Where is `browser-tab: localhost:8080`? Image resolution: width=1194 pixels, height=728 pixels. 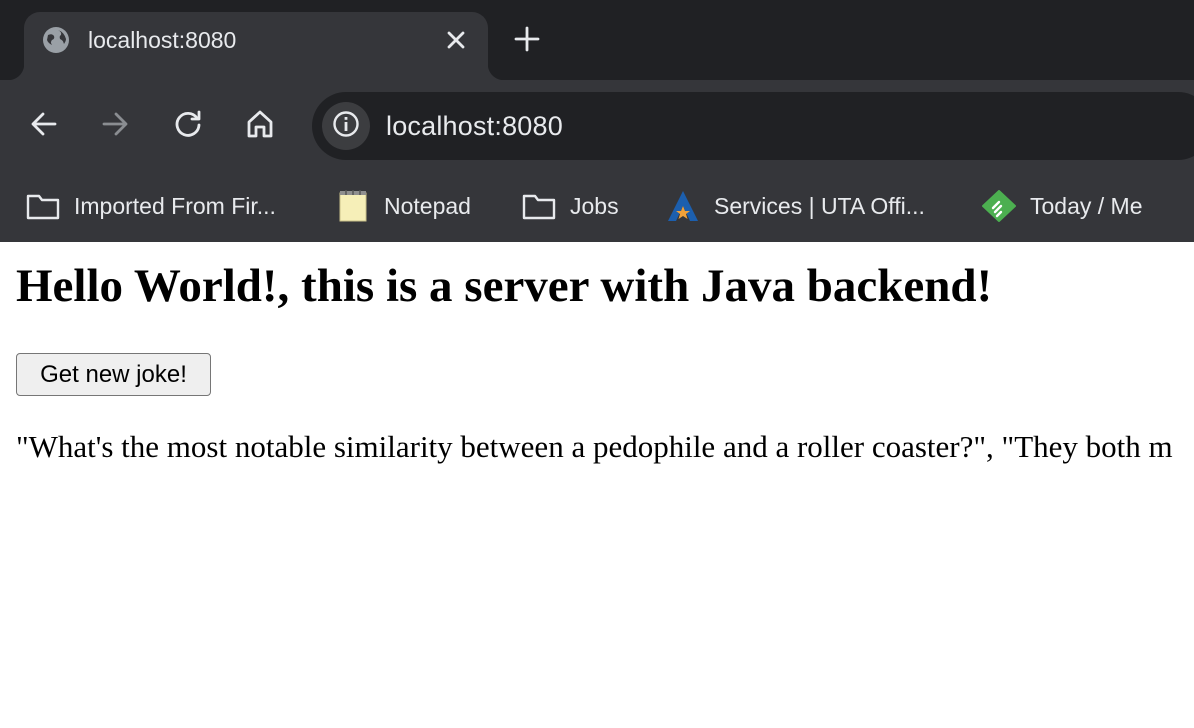
browser-tab: localhost:8080 is located at coordinates (256, 46).